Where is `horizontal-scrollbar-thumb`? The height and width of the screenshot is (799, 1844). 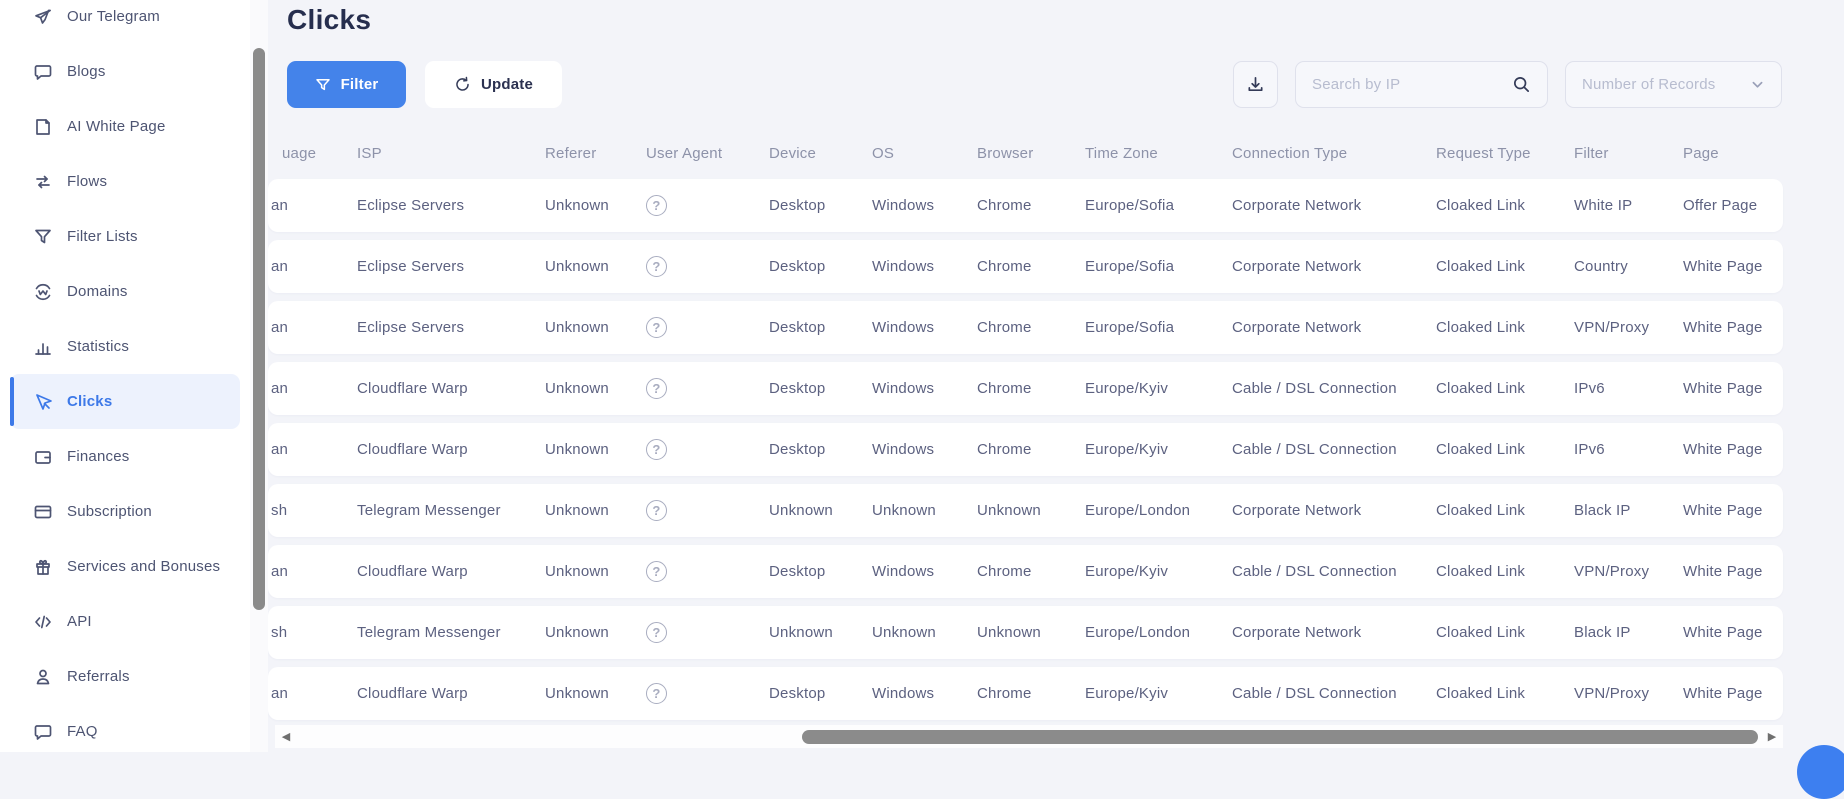 horizontal-scrollbar-thumb is located at coordinates (1280, 736).